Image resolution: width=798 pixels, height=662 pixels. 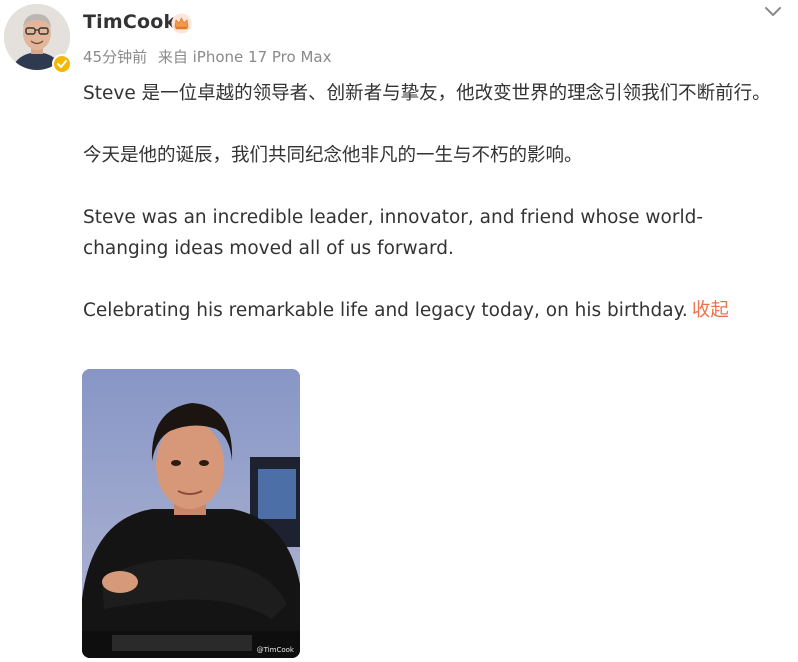 I want to click on image-watermark: @TimCook, so click(x=275, y=650).